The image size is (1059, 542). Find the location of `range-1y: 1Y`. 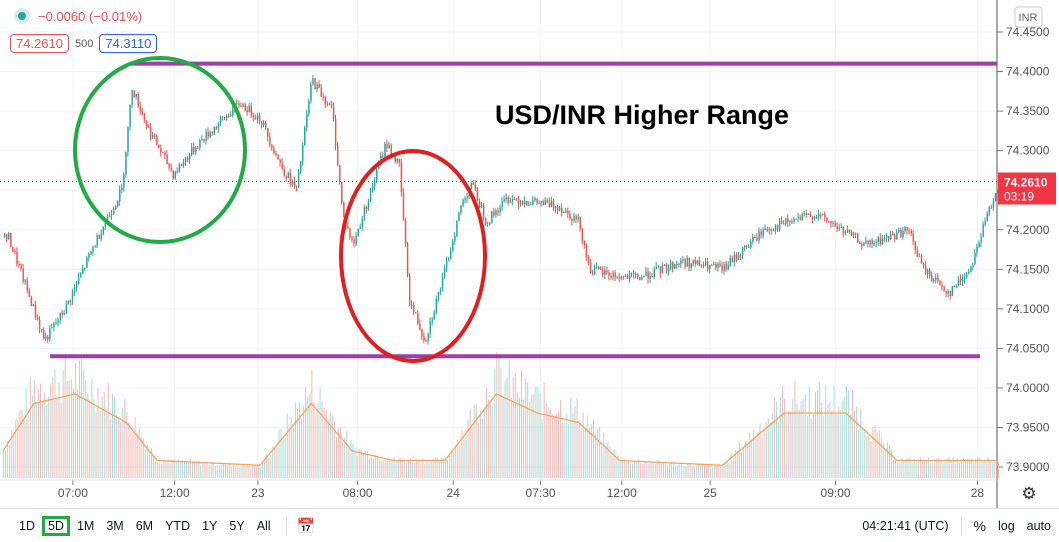

range-1y: 1Y is located at coordinates (209, 526).